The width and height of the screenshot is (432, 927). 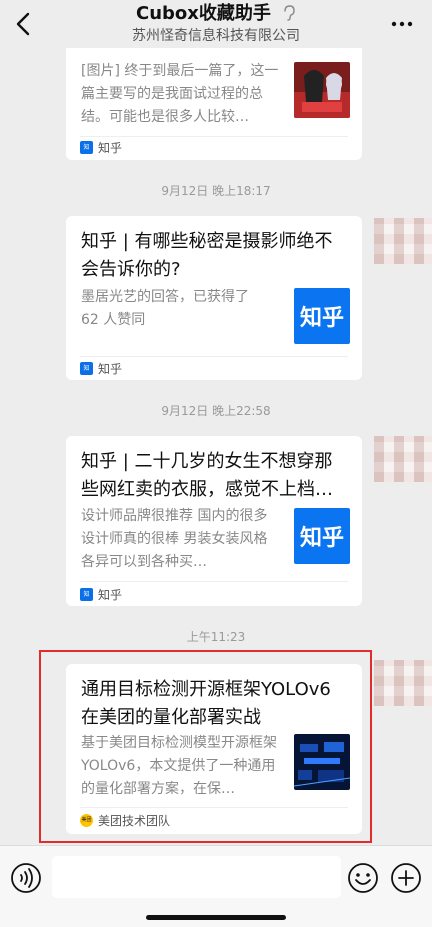 I want to click on page-title: Cubox收藏助手, so click(x=203, y=13).